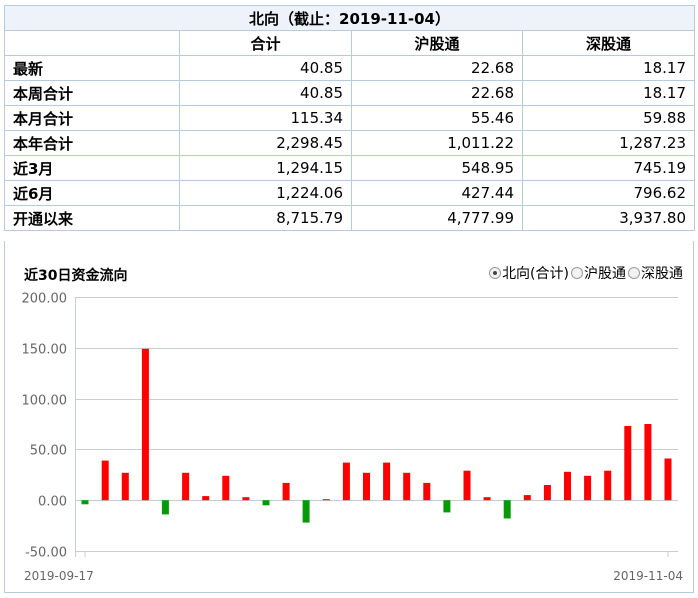 The image size is (698, 598). Describe the element at coordinates (608, 118) in the screenshot. I see `cell-shenzhen: 59.88` at that location.